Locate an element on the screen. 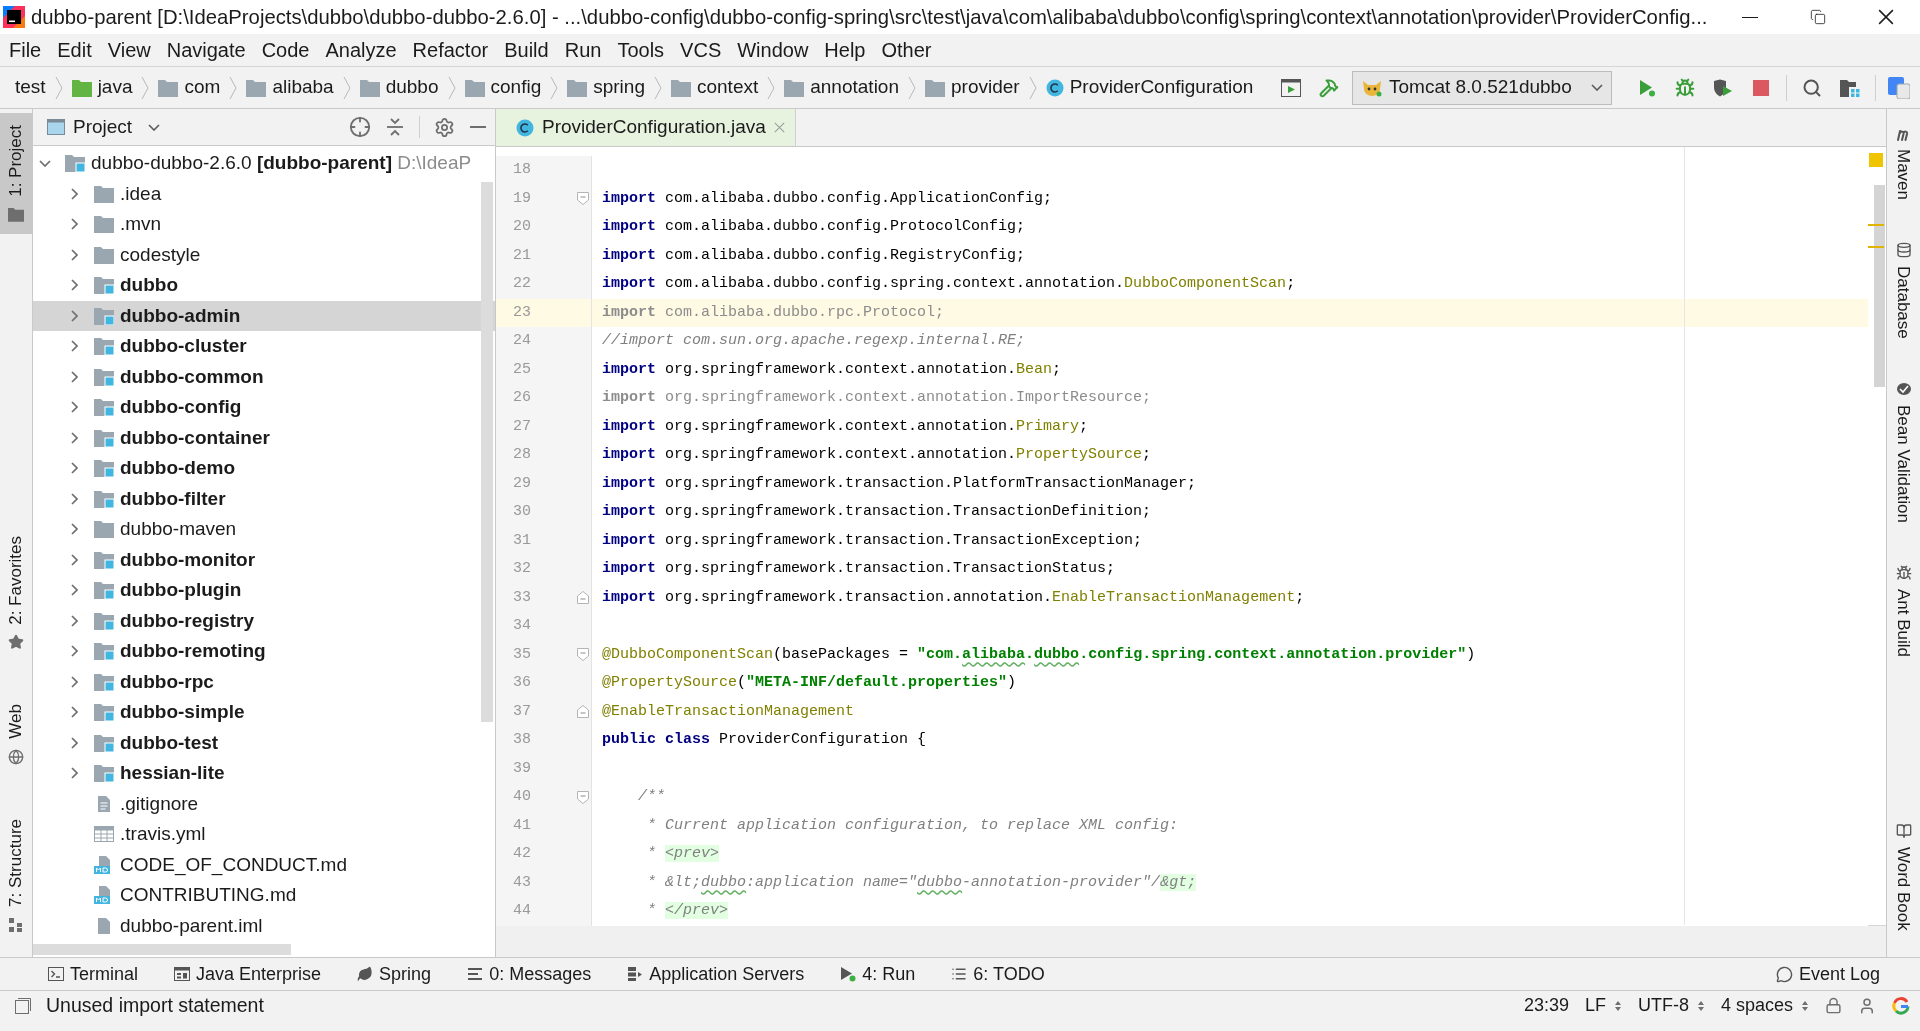  collapse-all-icon is located at coordinates (395, 127).